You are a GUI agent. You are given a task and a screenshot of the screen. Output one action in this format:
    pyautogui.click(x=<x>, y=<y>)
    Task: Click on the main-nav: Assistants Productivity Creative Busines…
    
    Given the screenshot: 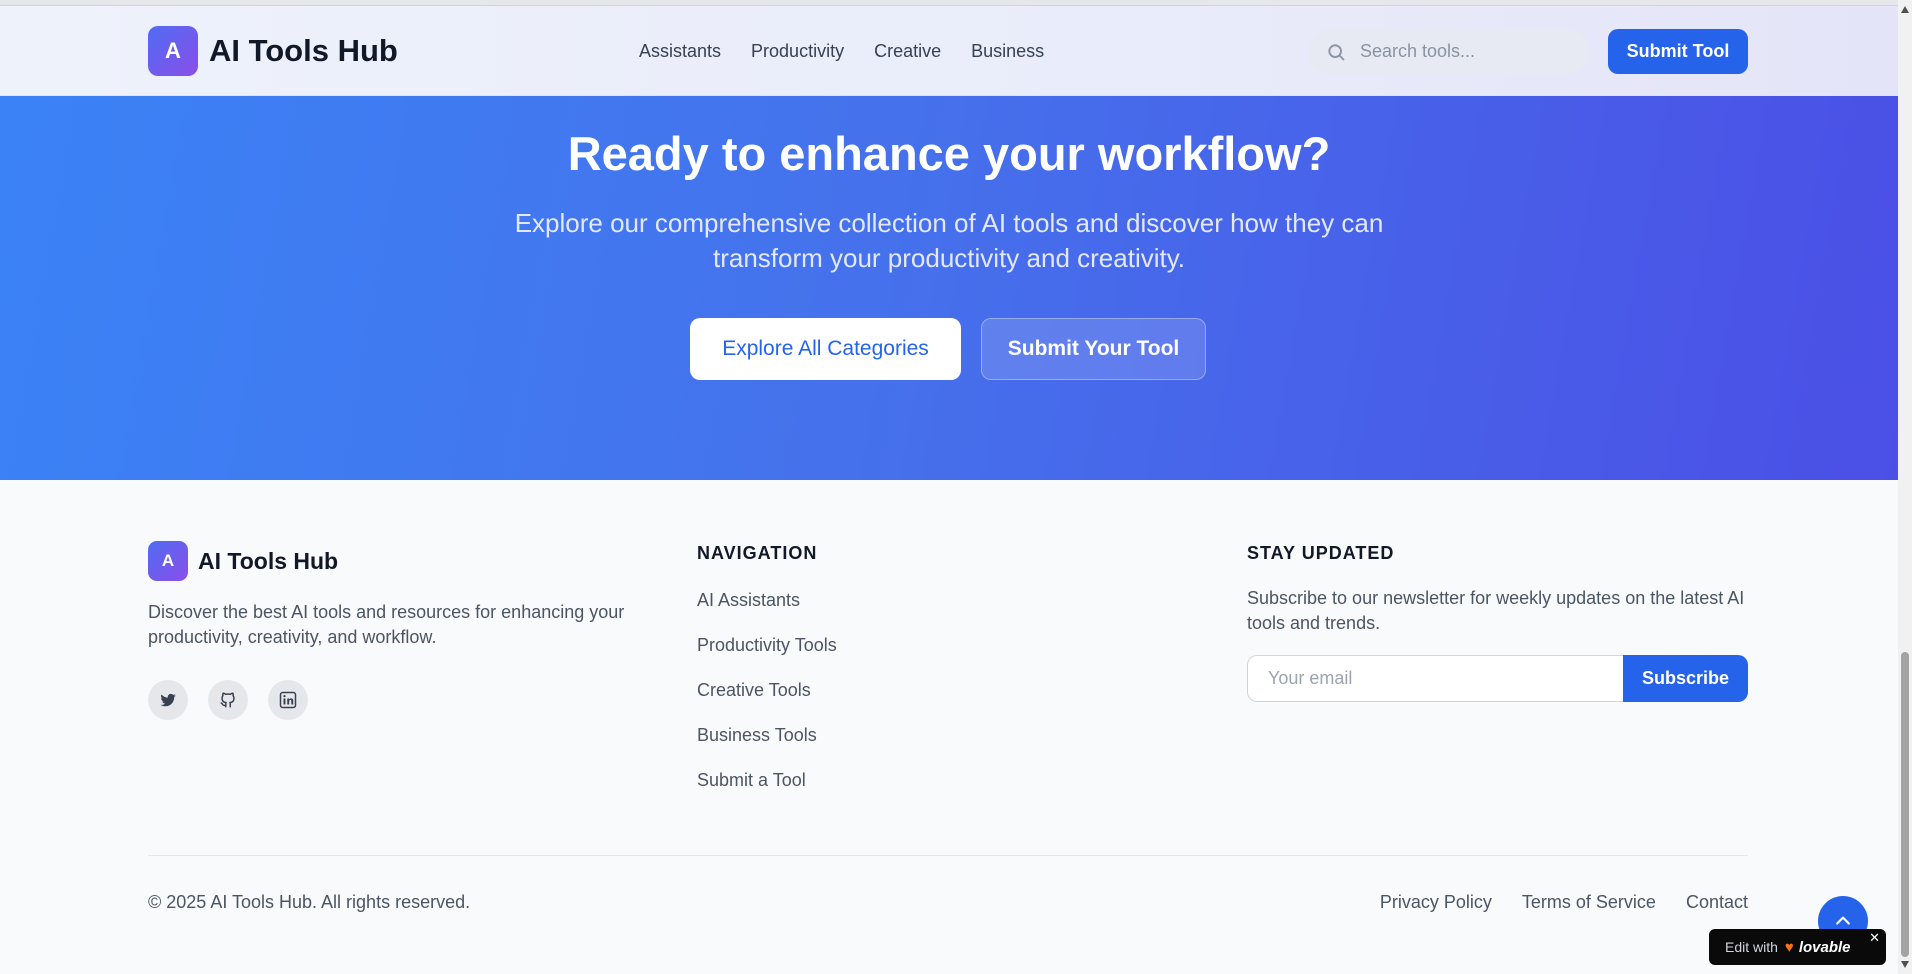 What is the action you would take?
    pyautogui.click(x=841, y=51)
    